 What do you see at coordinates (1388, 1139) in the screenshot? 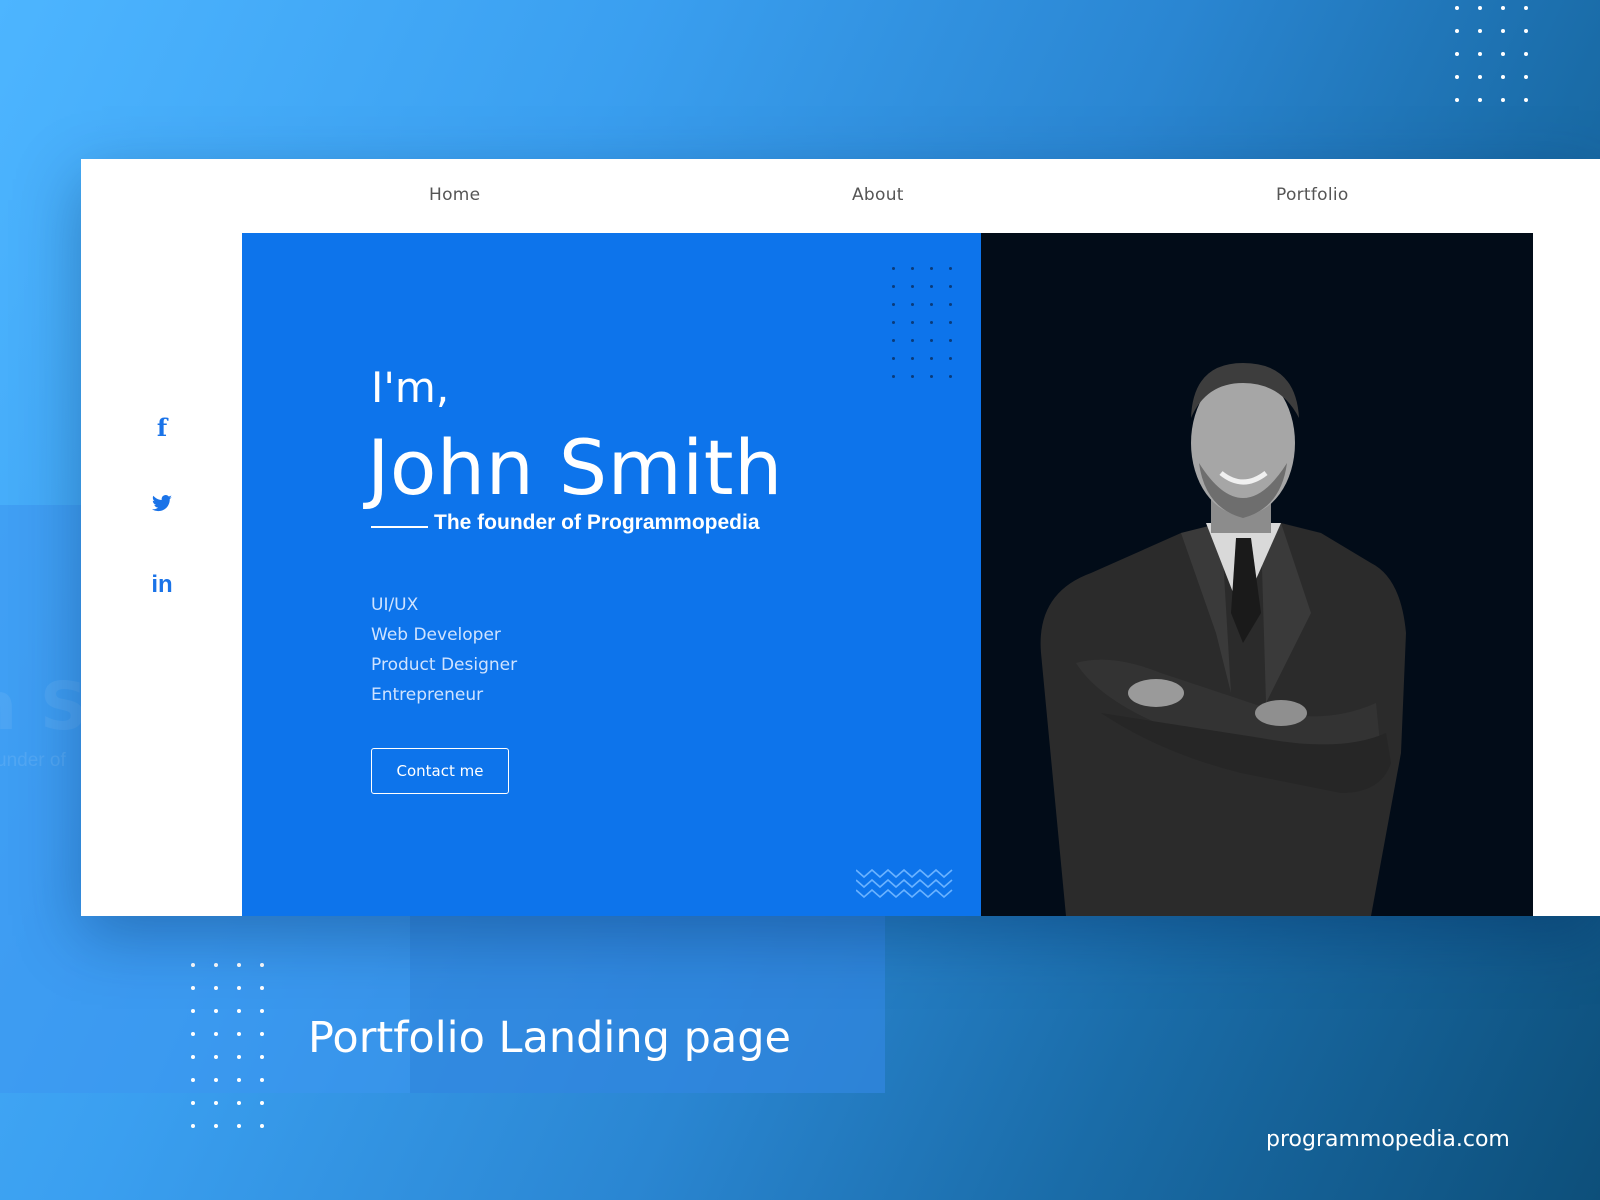
I see `site-url: programmopedia.com` at bounding box center [1388, 1139].